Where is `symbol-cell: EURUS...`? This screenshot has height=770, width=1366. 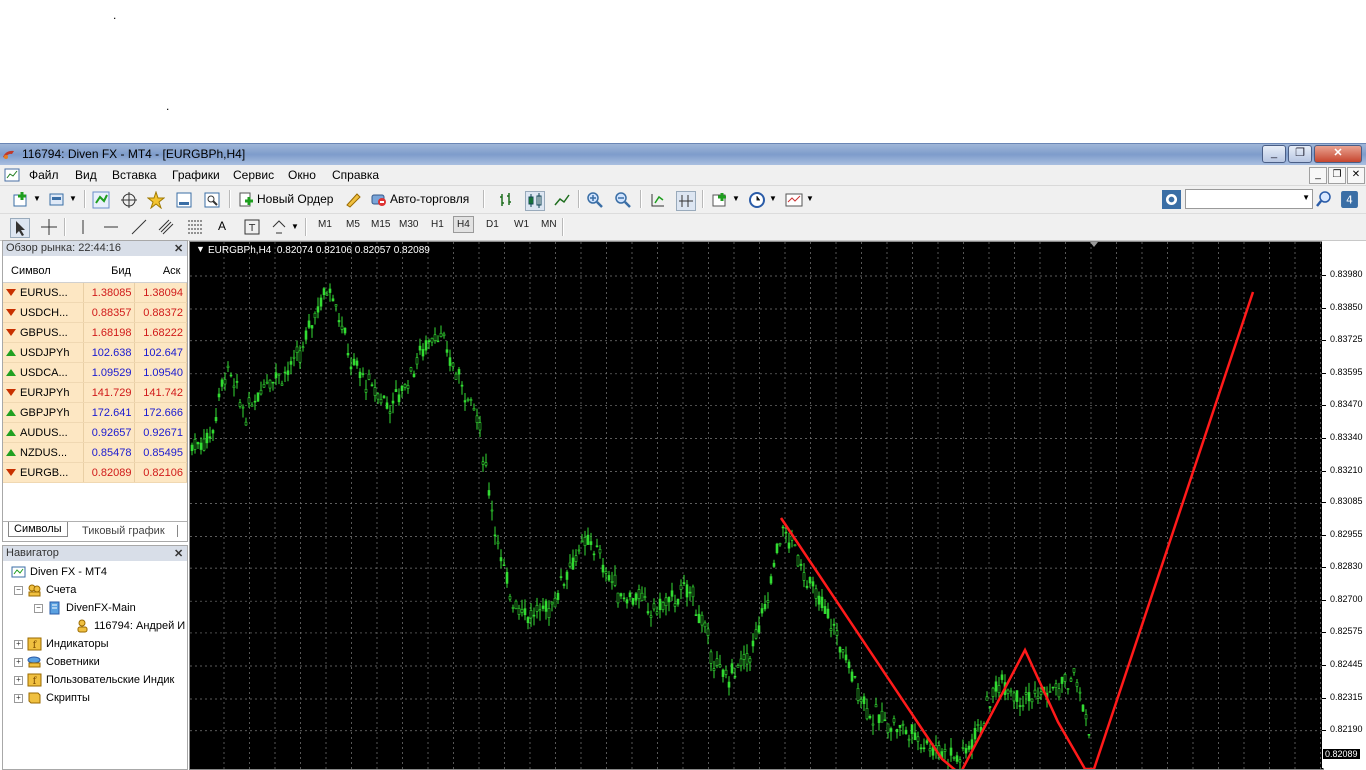 symbol-cell: EURUS... is located at coordinates (43, 292).